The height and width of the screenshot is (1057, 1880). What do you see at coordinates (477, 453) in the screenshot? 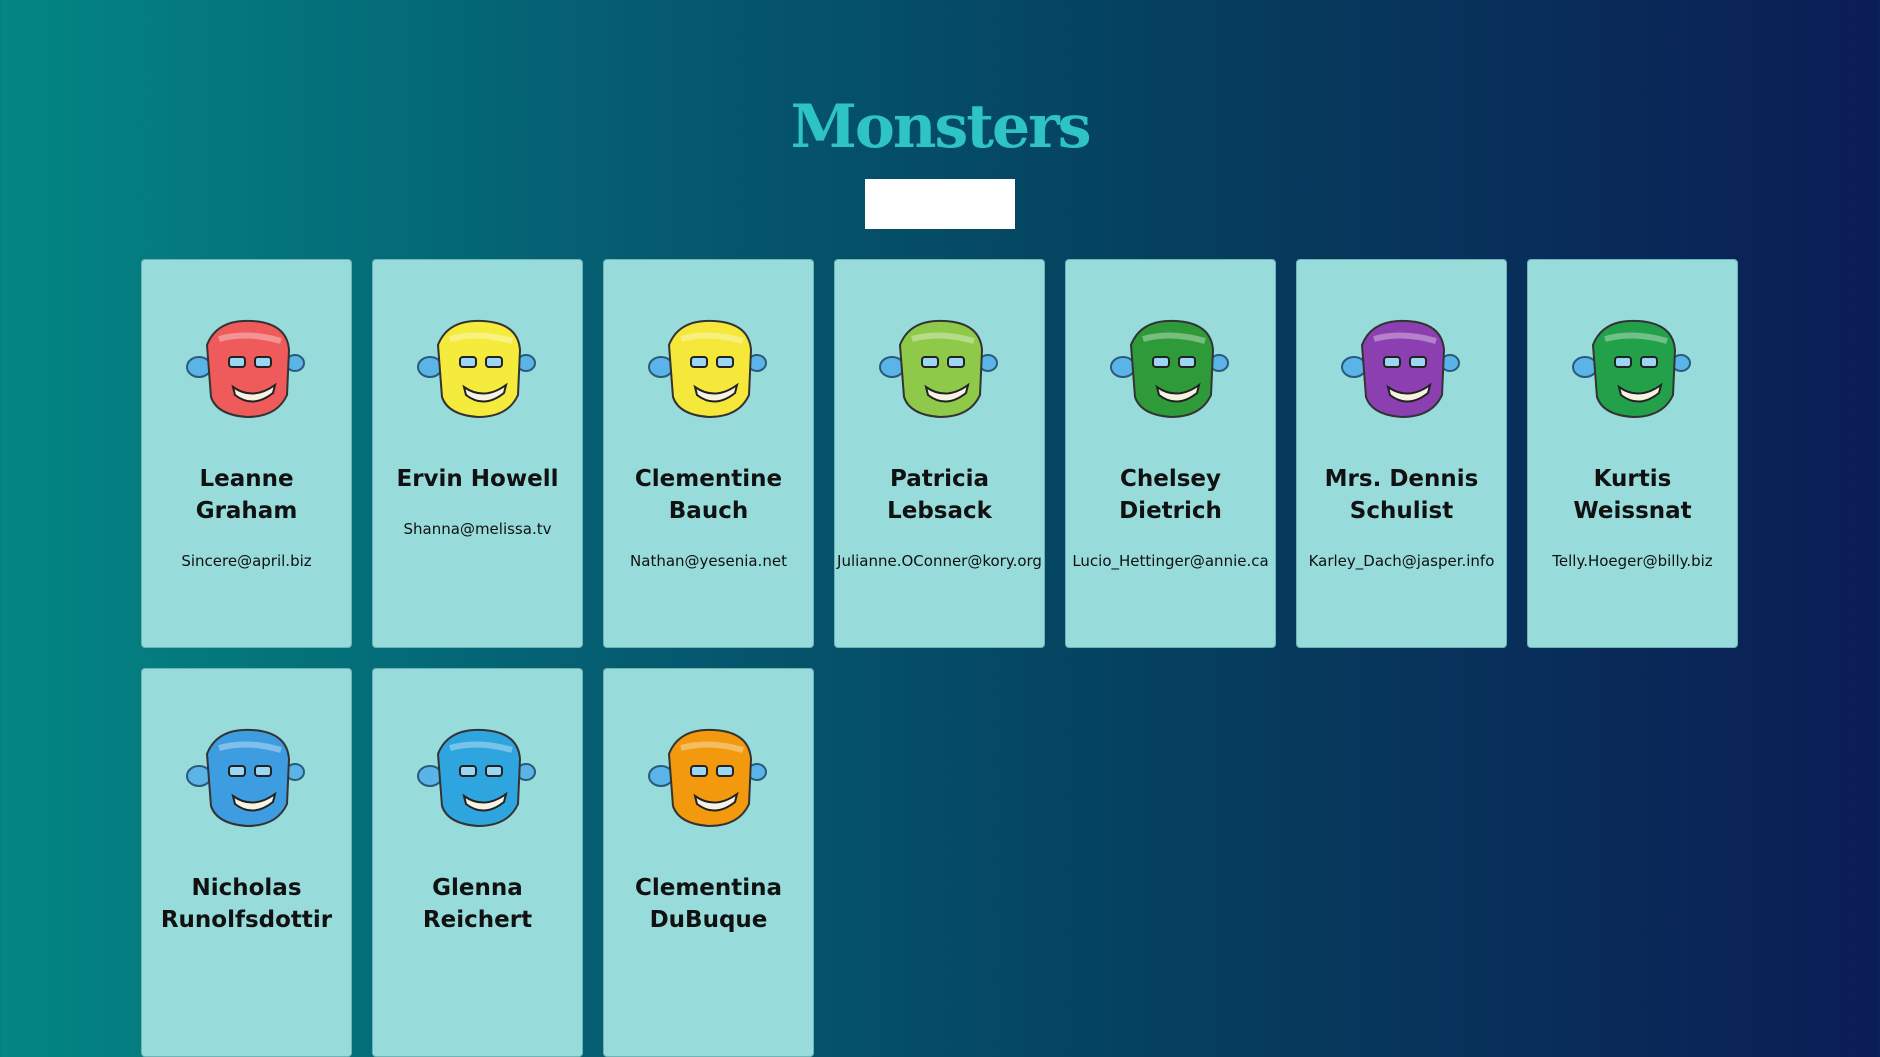
I see `monster-card: Ervin Howell Shanna@melissa.tv` at bounding box center [477, 453].